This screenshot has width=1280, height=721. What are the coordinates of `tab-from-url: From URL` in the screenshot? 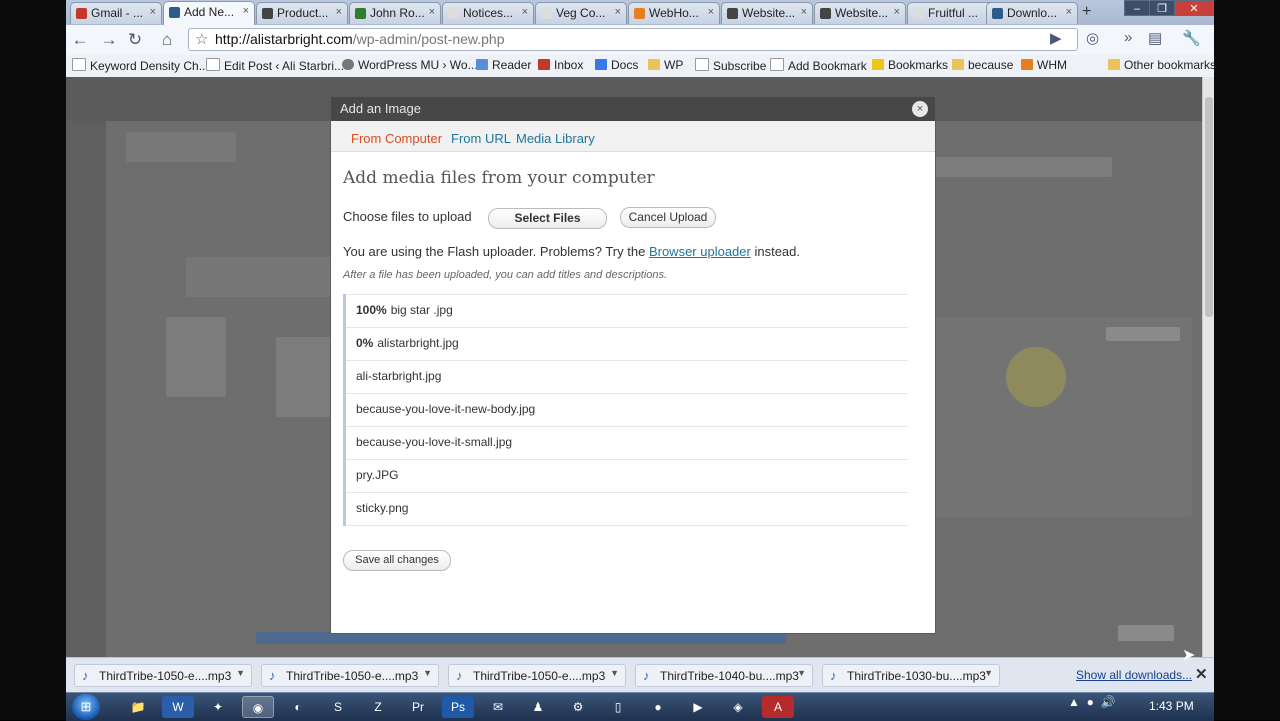 It's located at (481, 138).